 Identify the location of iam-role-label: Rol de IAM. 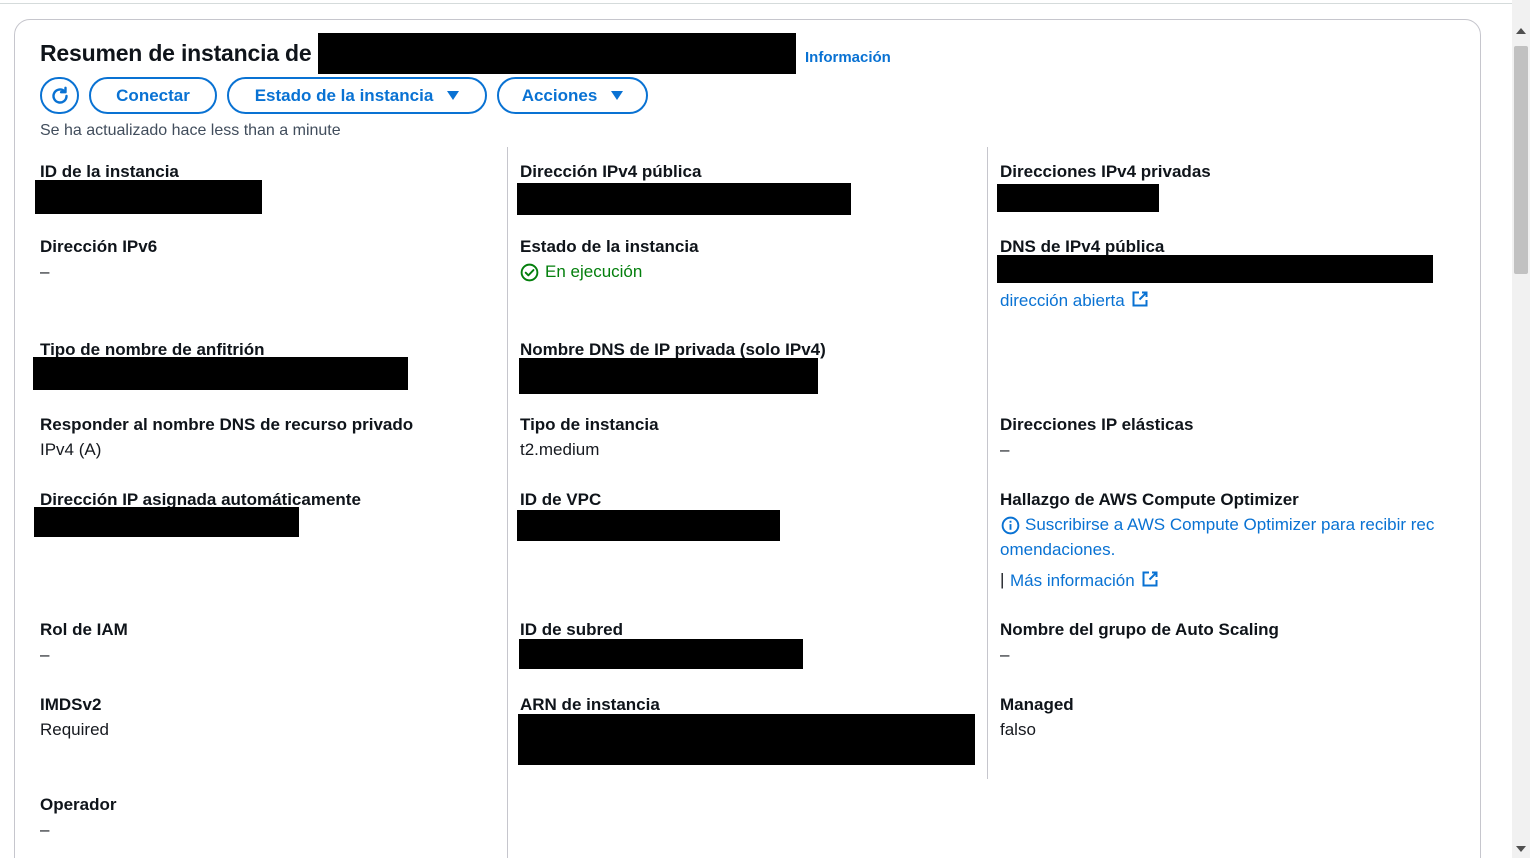
(84, 629).